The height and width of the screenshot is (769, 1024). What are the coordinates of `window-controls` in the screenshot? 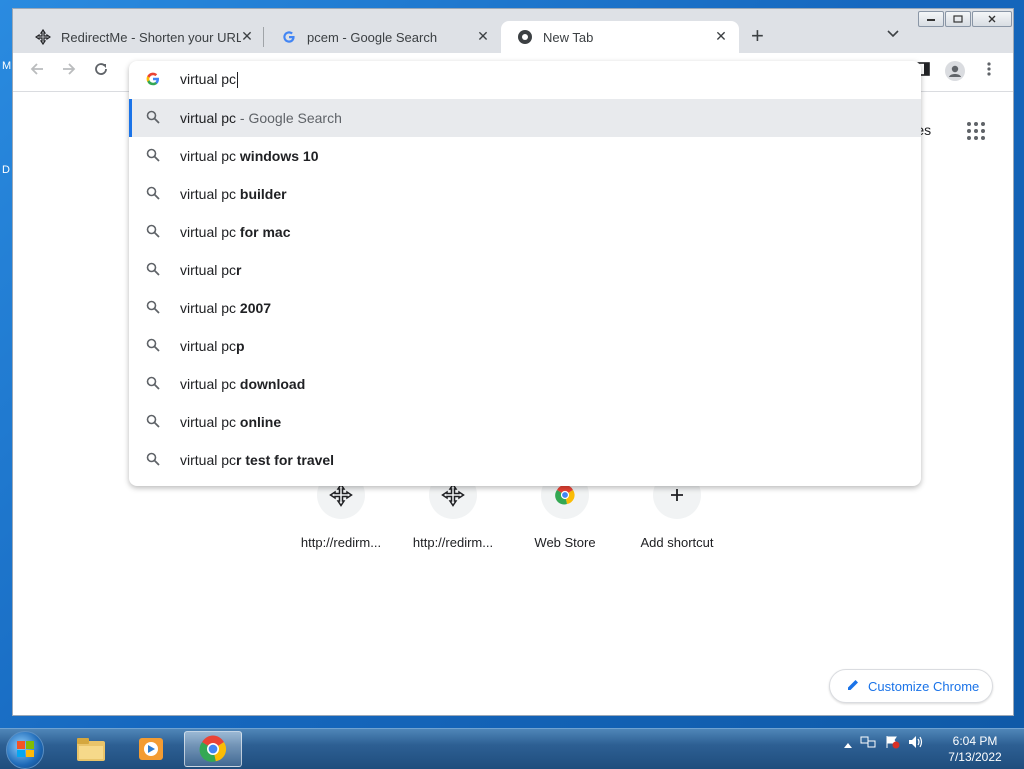 It's located at (964, 19).